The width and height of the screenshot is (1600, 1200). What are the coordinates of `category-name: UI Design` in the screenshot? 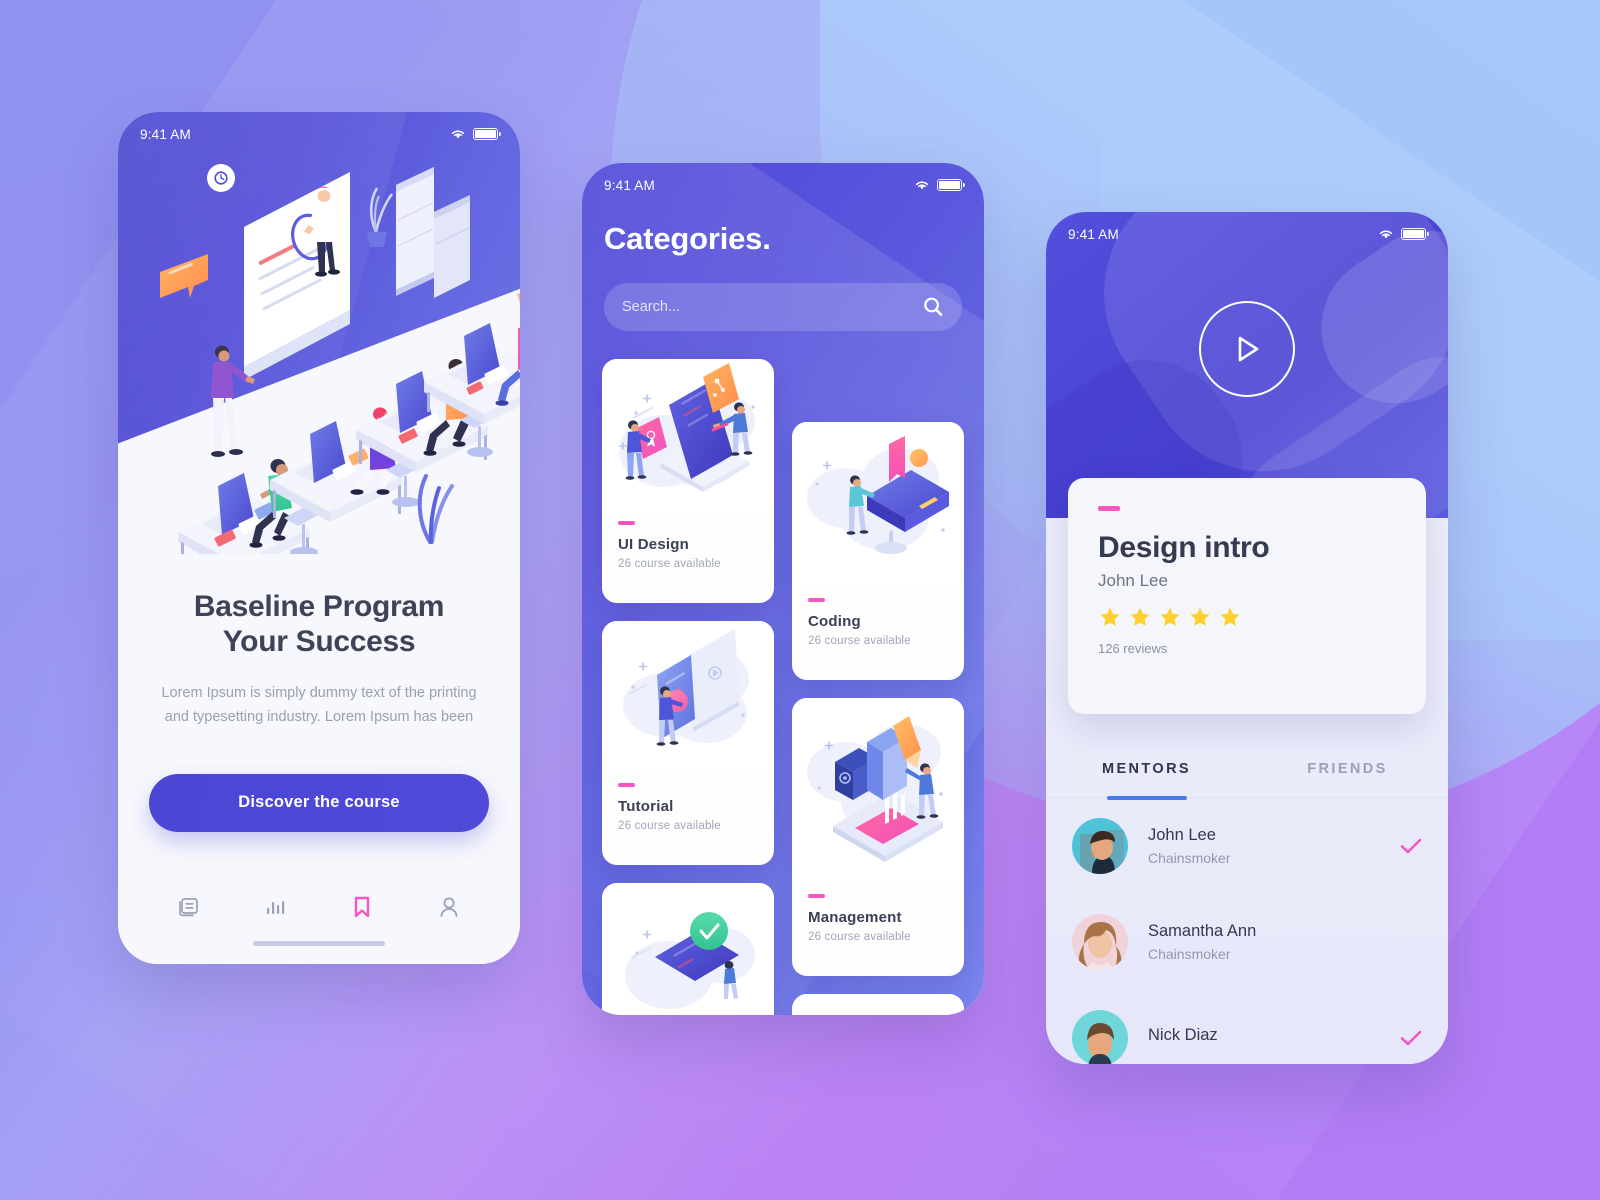 It's located at (653, 544).